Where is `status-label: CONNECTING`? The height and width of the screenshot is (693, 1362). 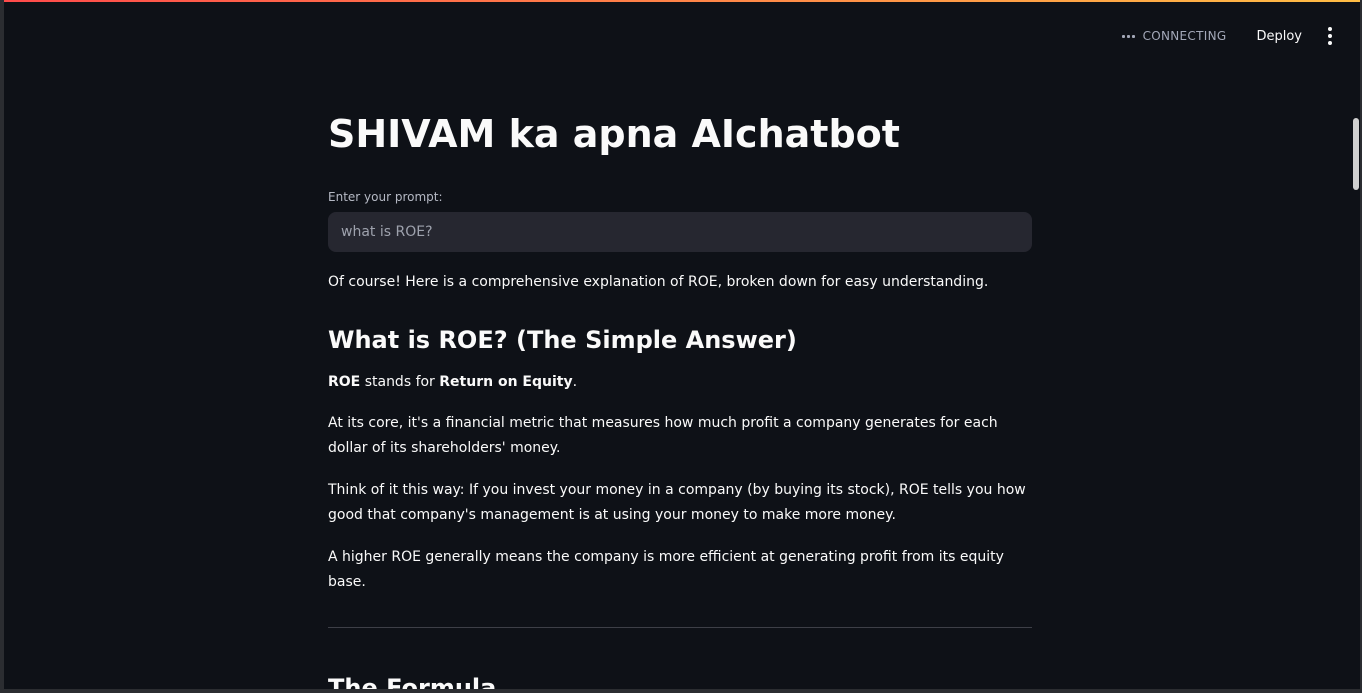 status-label: CONNECTING is located at coordinates (1184, 36).